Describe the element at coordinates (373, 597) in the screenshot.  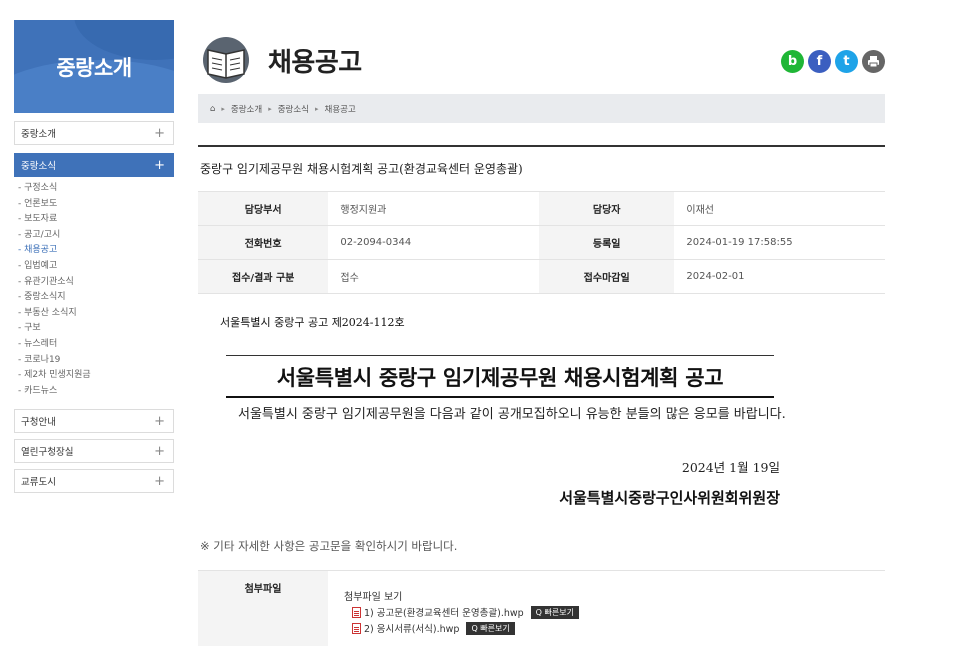
I see `attachment-view-label: 첨부파일 보기` at that location.